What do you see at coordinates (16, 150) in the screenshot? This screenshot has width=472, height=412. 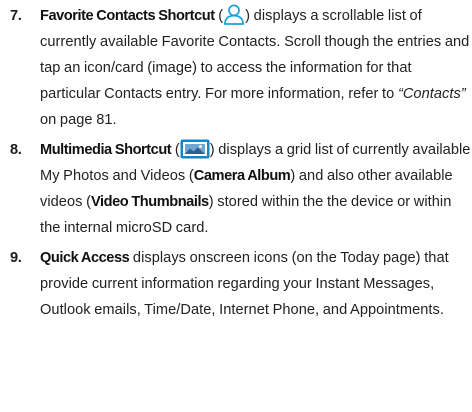 I see `list-number: 8.` at bounding box center [16, 150].